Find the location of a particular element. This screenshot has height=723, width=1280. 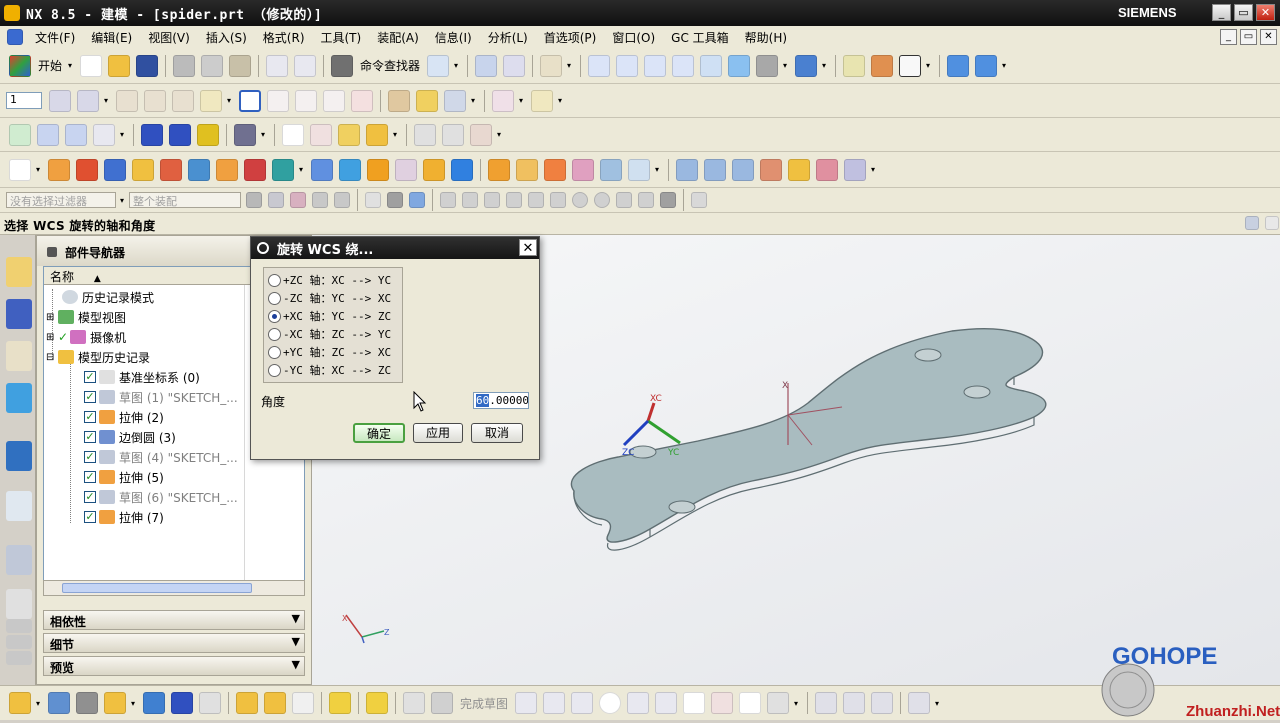

axes-icon is located at coordinates (104, 134).